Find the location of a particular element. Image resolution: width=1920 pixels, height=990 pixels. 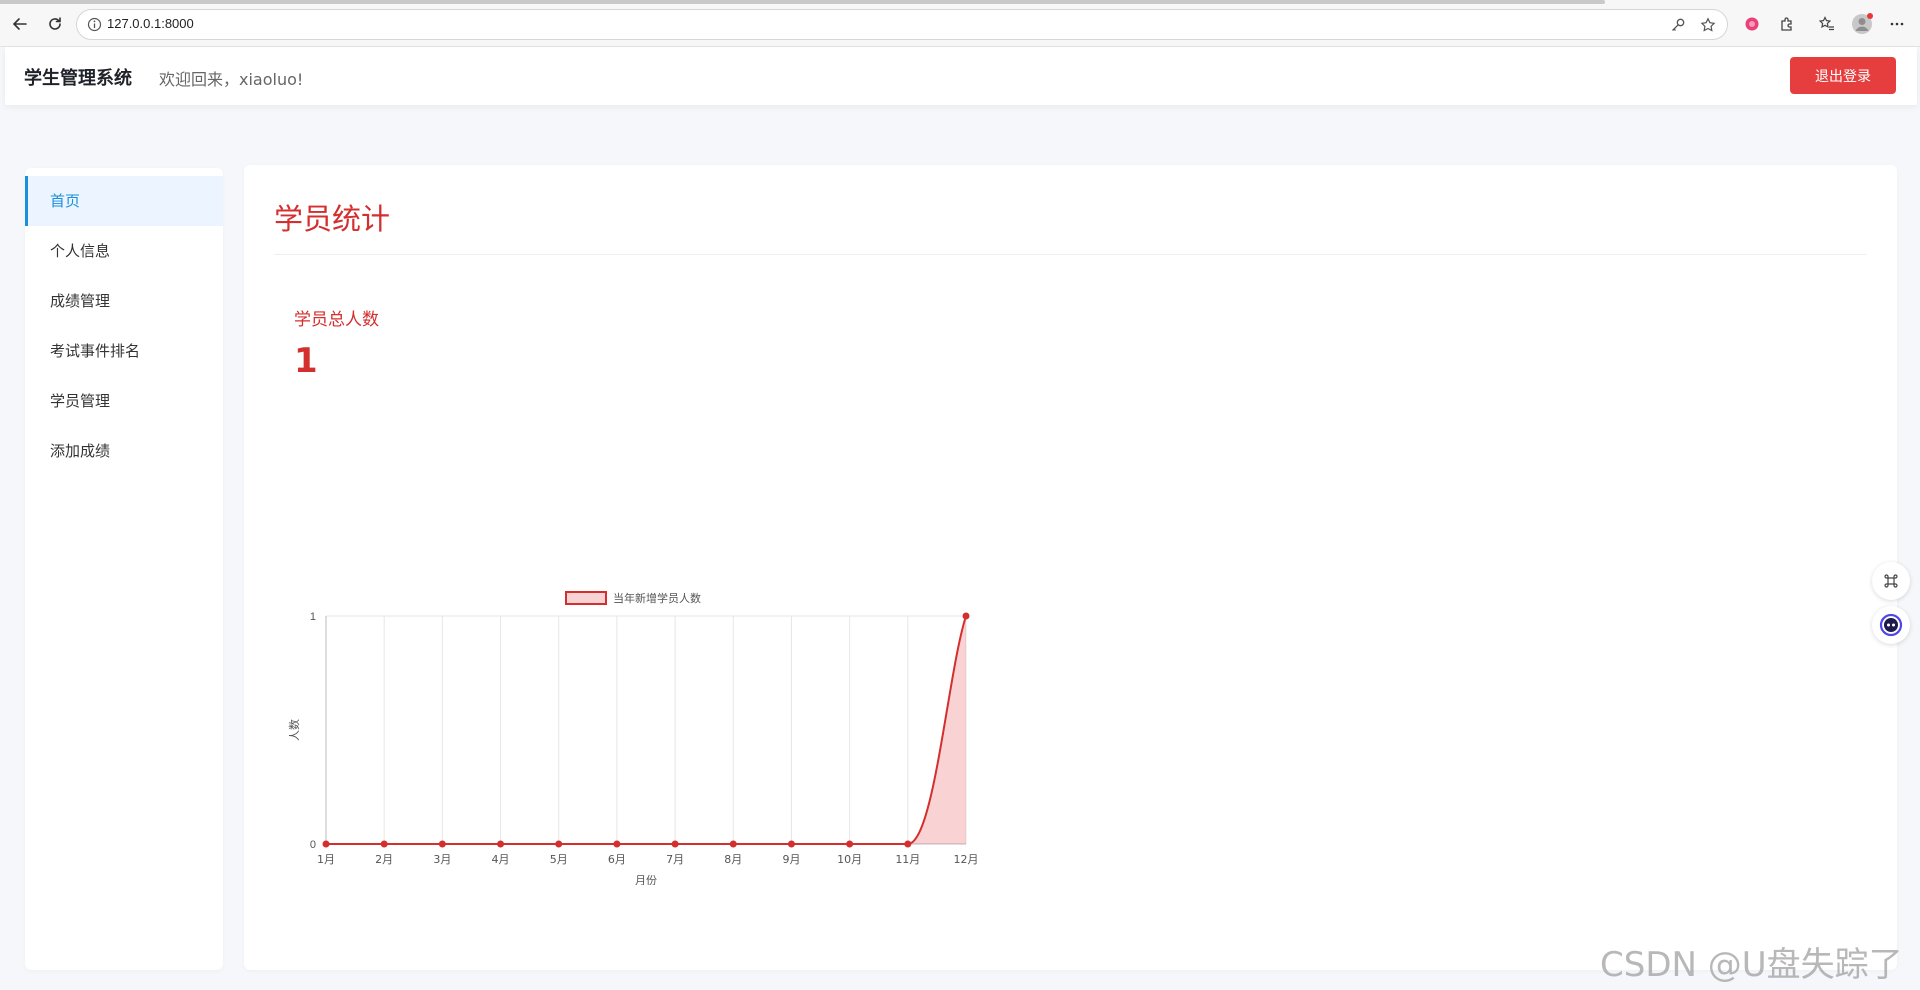

y-tick-label: 1 is located at coordinates (313, 617).